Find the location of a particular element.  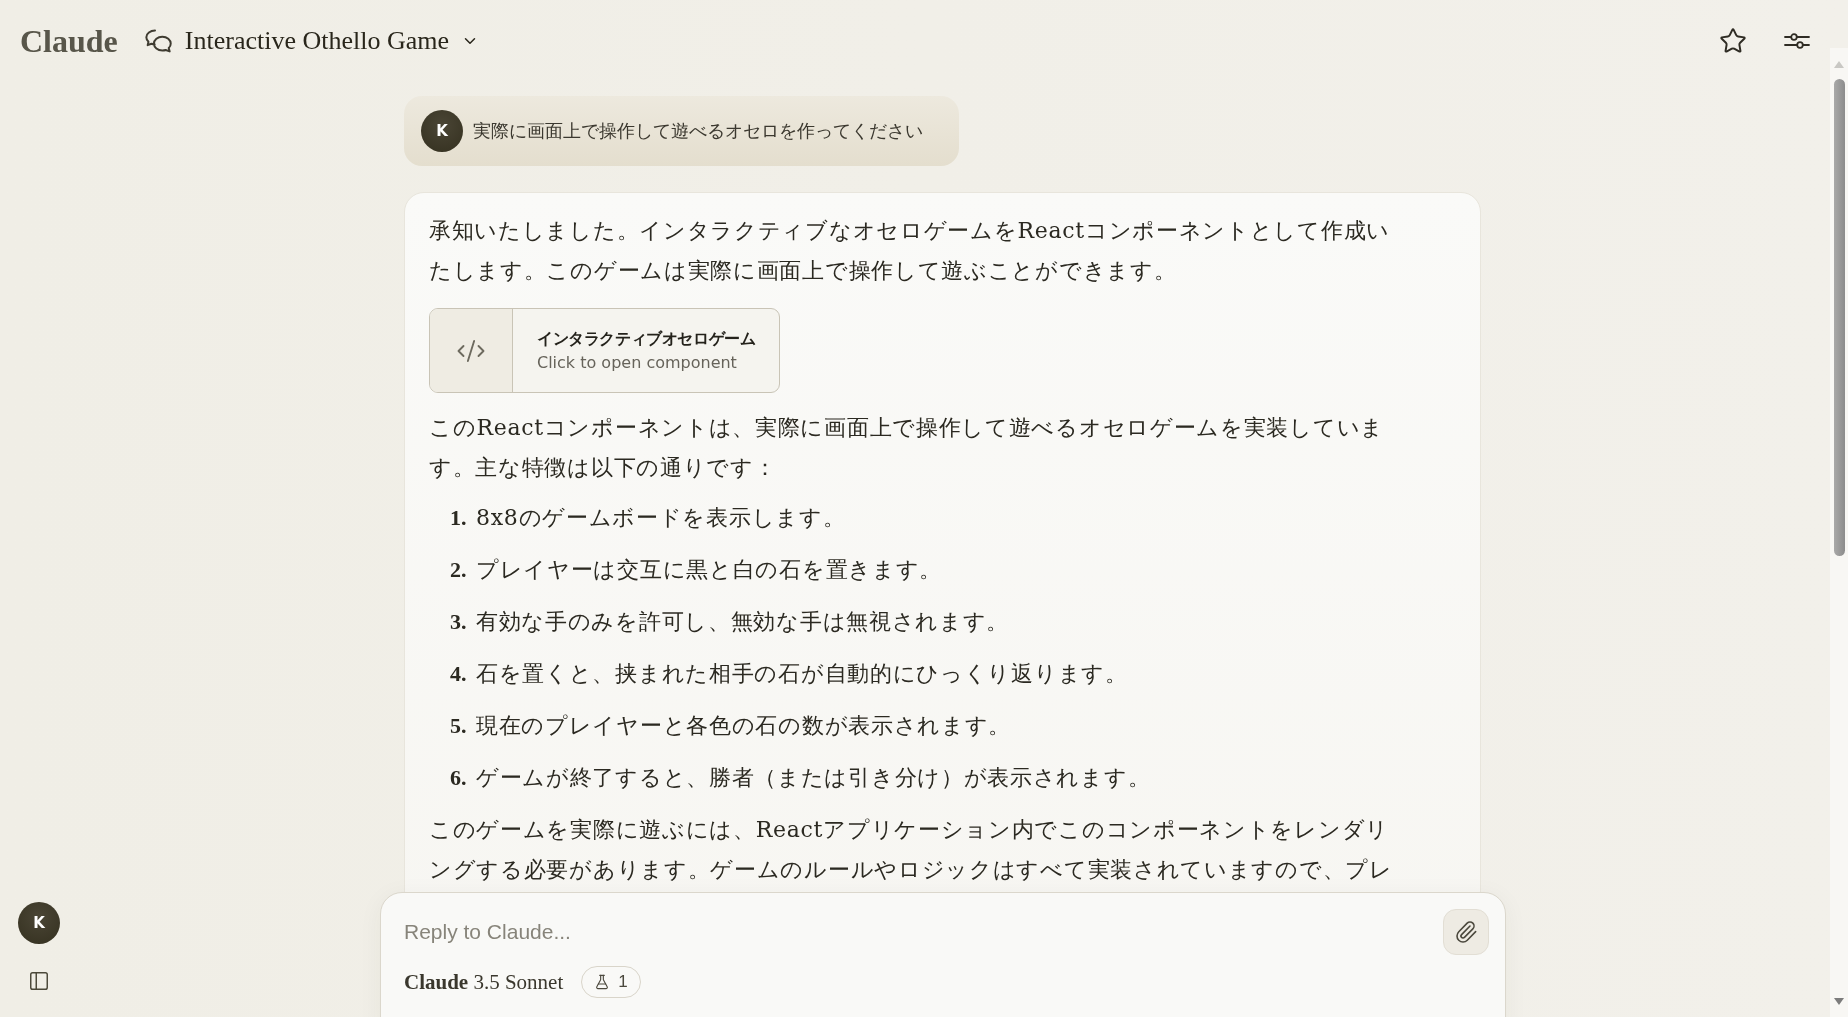

list-item-text: プレイヤーは交互に黒と白の石を置きます。 is located at coordinates (709, 570).